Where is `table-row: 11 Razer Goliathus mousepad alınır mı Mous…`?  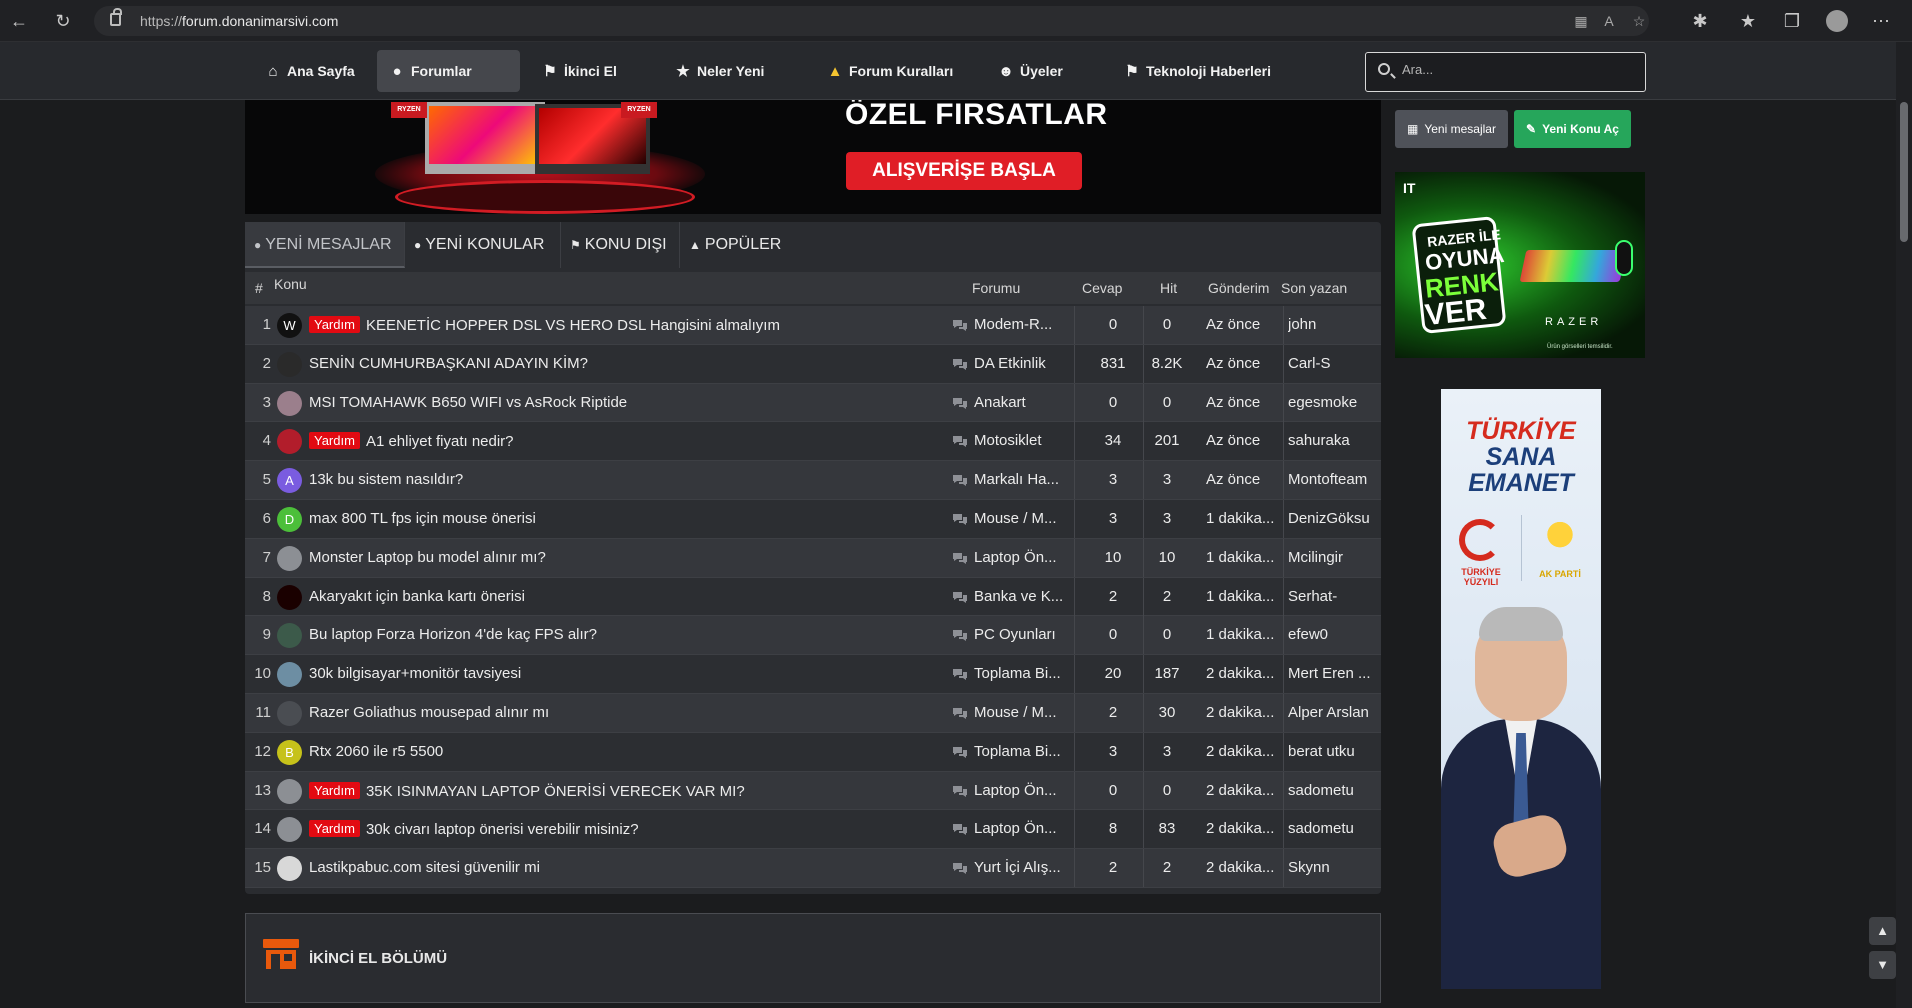 table-row: 11 Razer Goliathus mousepad alınır mı Mous… is located at coordinates (813, 713).